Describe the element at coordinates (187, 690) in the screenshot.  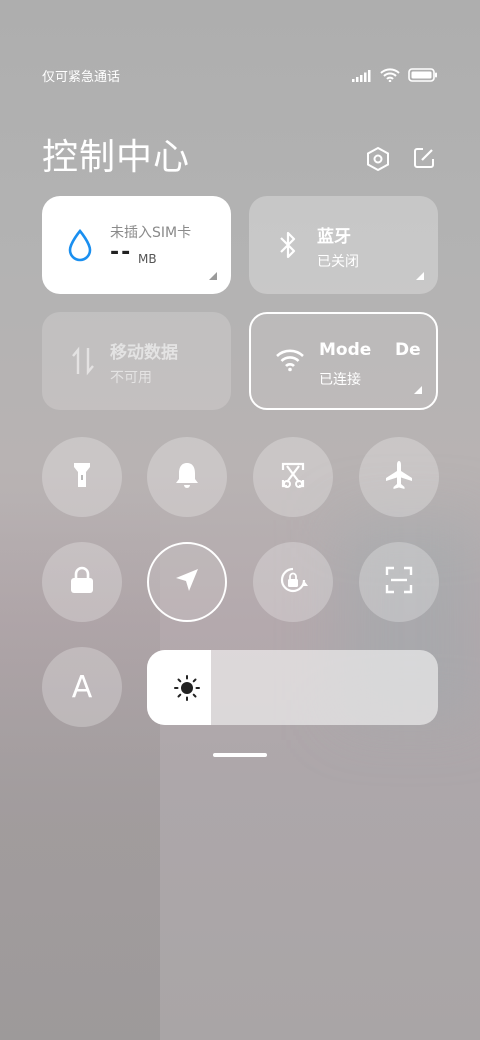
I see `brightness-icon` at that location.